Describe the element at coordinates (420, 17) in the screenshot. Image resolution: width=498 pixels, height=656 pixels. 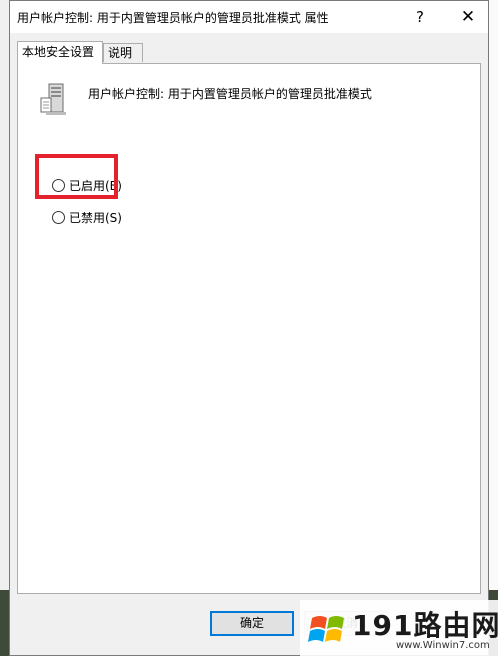
I see `help-button: ?` at that location.